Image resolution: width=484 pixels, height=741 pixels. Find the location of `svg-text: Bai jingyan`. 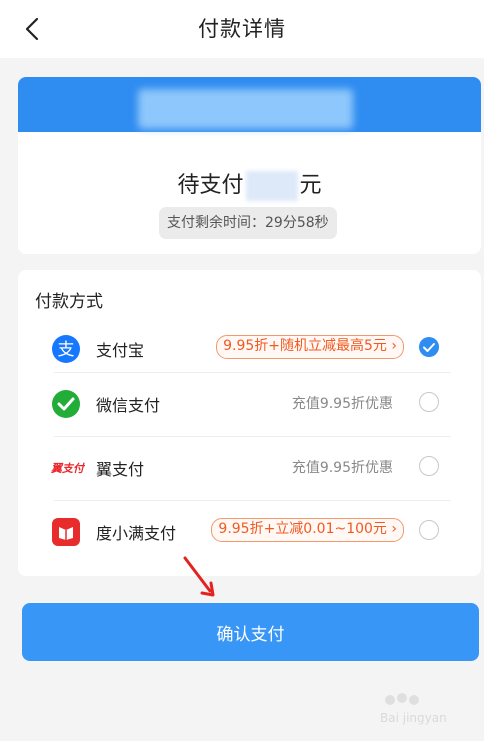

svg-text: Bai jingyan is located at coordinates (413, 718).